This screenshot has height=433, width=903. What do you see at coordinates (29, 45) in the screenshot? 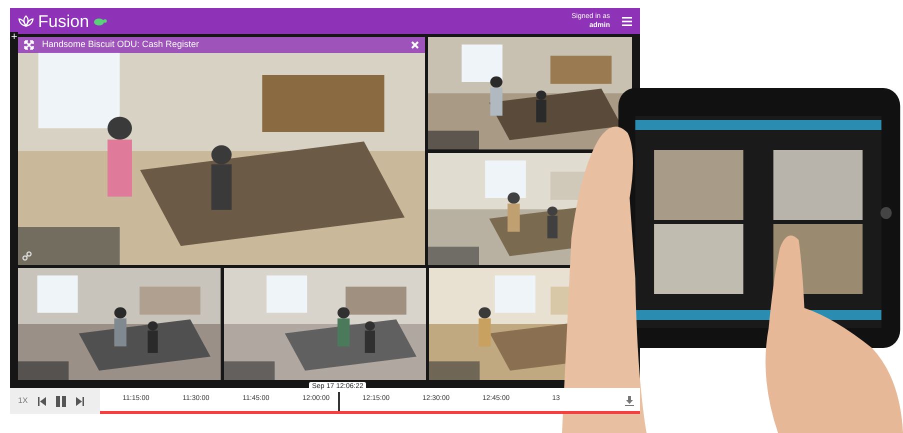
I see `expand-icon` at bounding box center [29, 45].